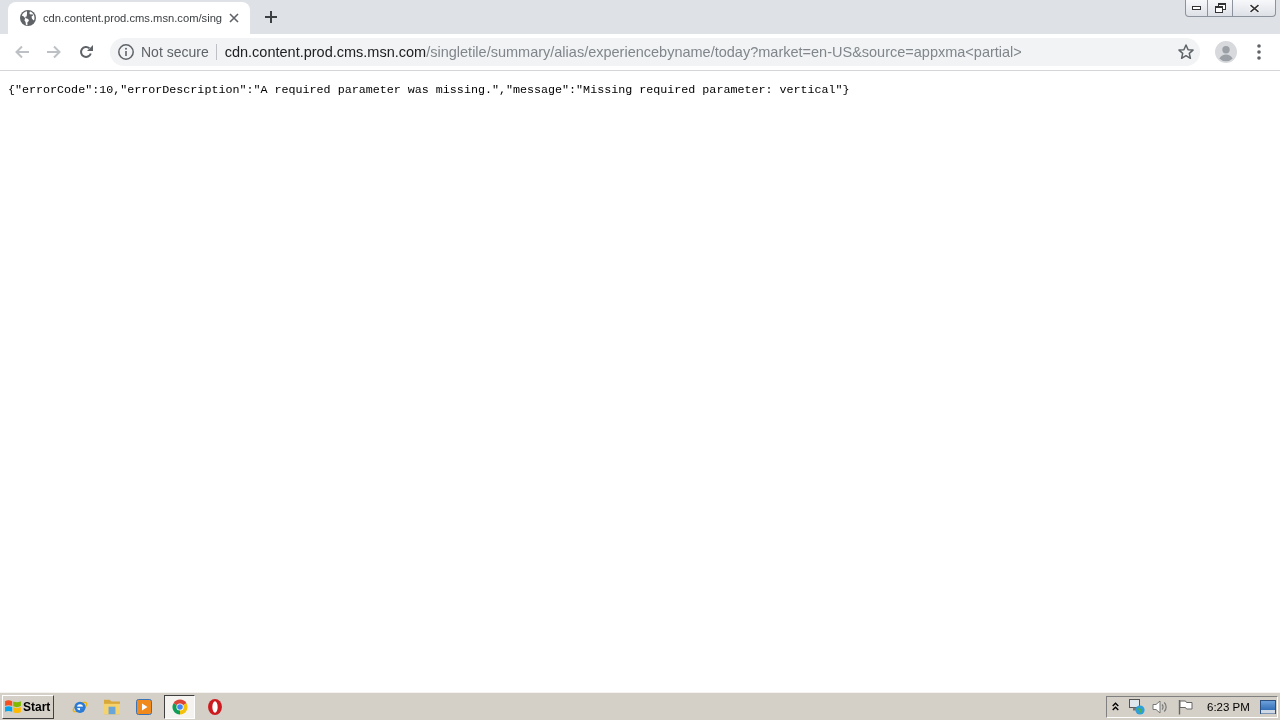  I want to click on circle-logo-icon, so click(179, 706).